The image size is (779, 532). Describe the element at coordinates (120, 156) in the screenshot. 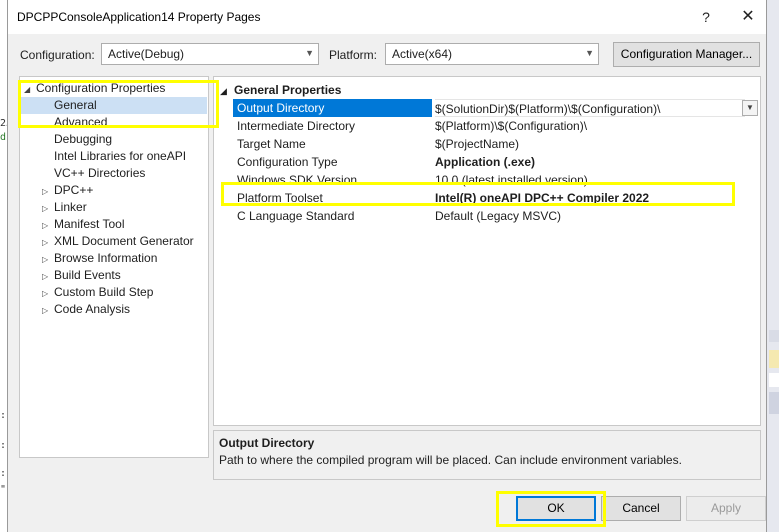

I see `tree-item-intel-libraries: Intel Libraries for oneAPI` at that location.